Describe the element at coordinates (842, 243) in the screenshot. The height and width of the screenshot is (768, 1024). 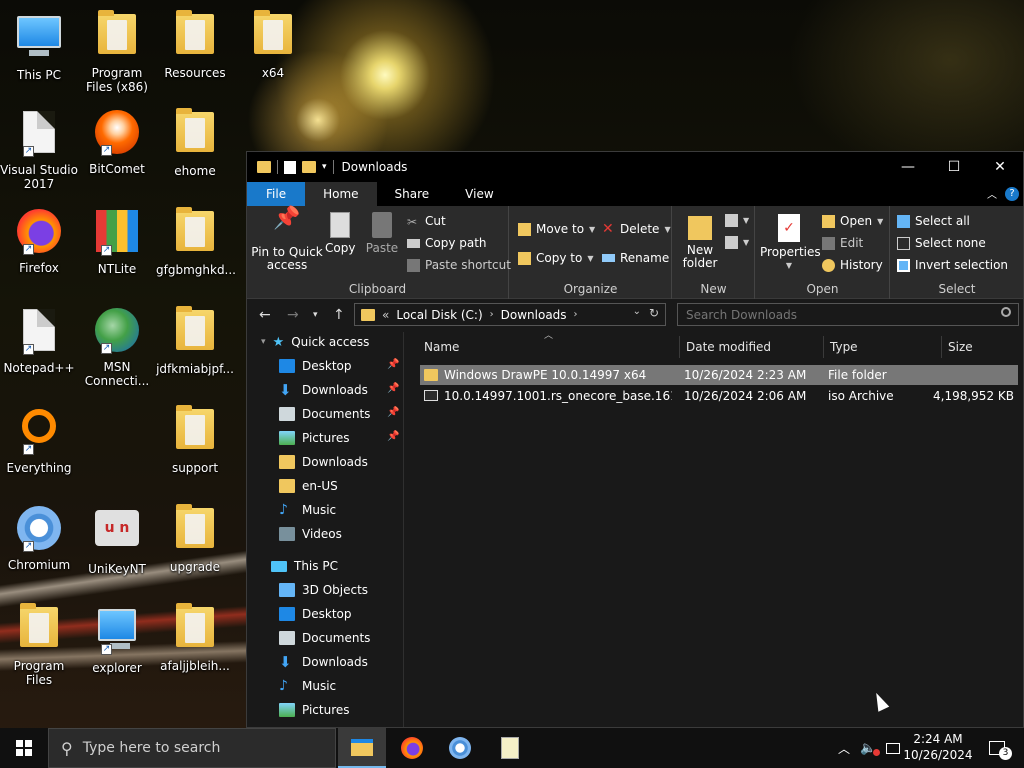
I see `edit-button: Edit` at that location.